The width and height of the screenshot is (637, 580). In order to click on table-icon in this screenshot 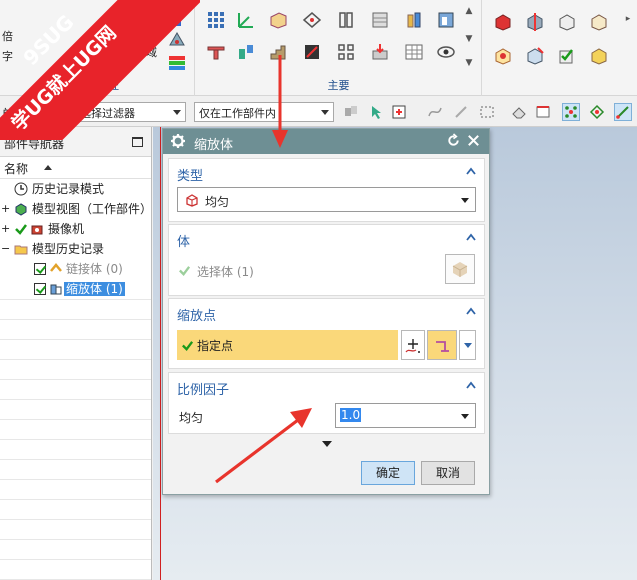, I will do `click(414, 52)`.